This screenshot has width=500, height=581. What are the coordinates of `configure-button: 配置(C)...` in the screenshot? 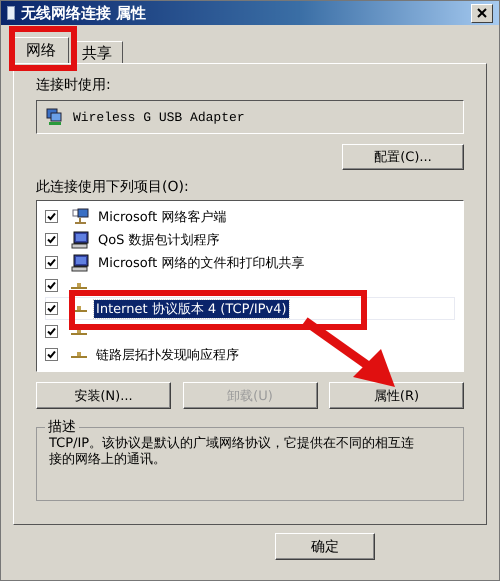 It's located at (403, 157).